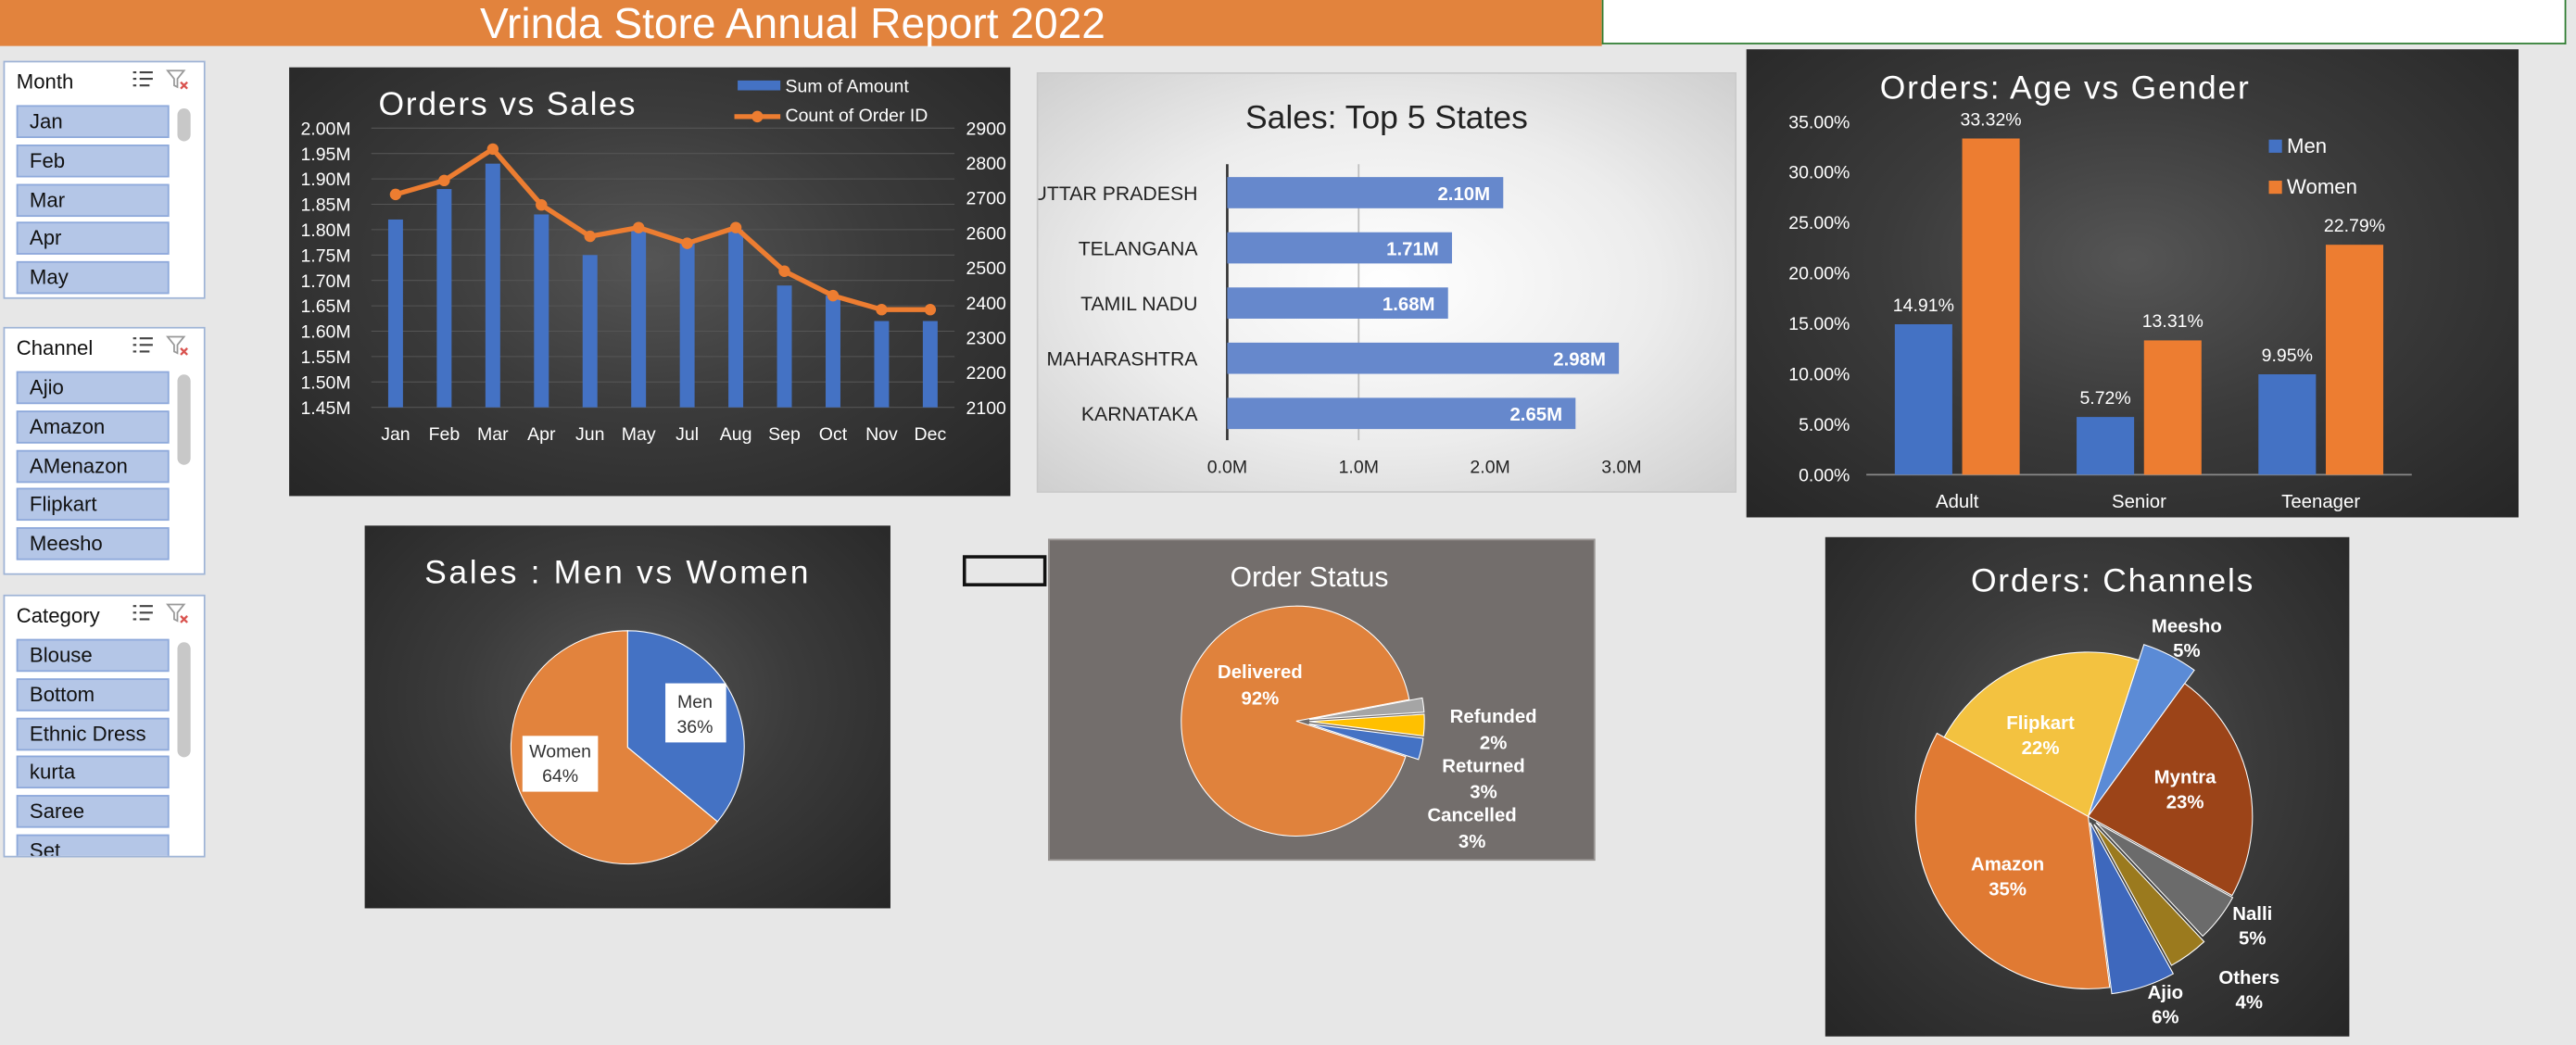 This screenshot has width=2576, height=1045. What do you see at coordinates (736, 434) in the screenshot?
I see `x-tick-label: Aug` at bounding box center [736, 434].